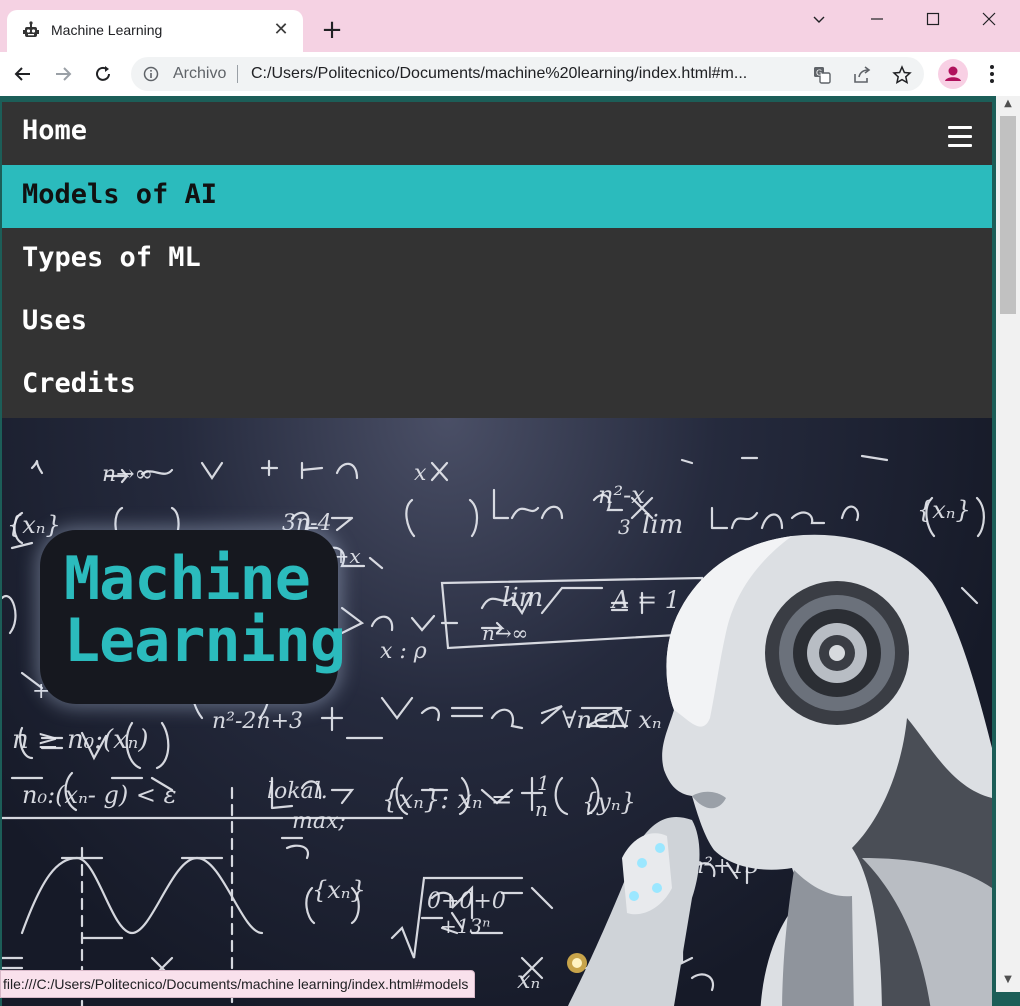 Image resolution: width=1020 pixels, height=1006 pixels. I want to click on new-tab-button: +, so click(332, 31).